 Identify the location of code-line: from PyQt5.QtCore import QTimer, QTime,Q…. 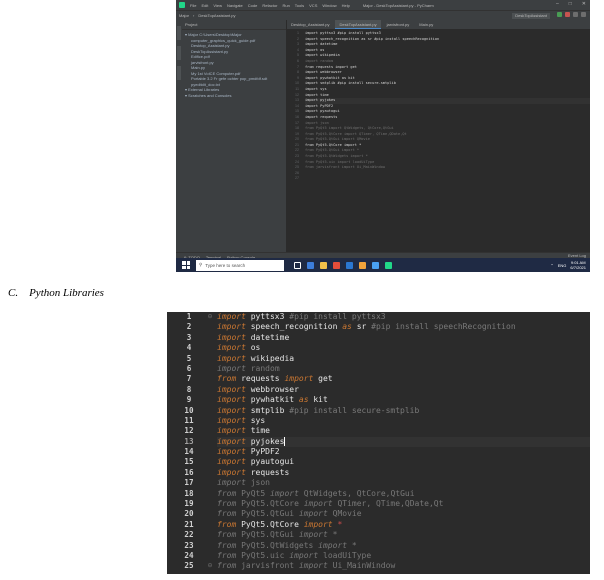
(330, 504).